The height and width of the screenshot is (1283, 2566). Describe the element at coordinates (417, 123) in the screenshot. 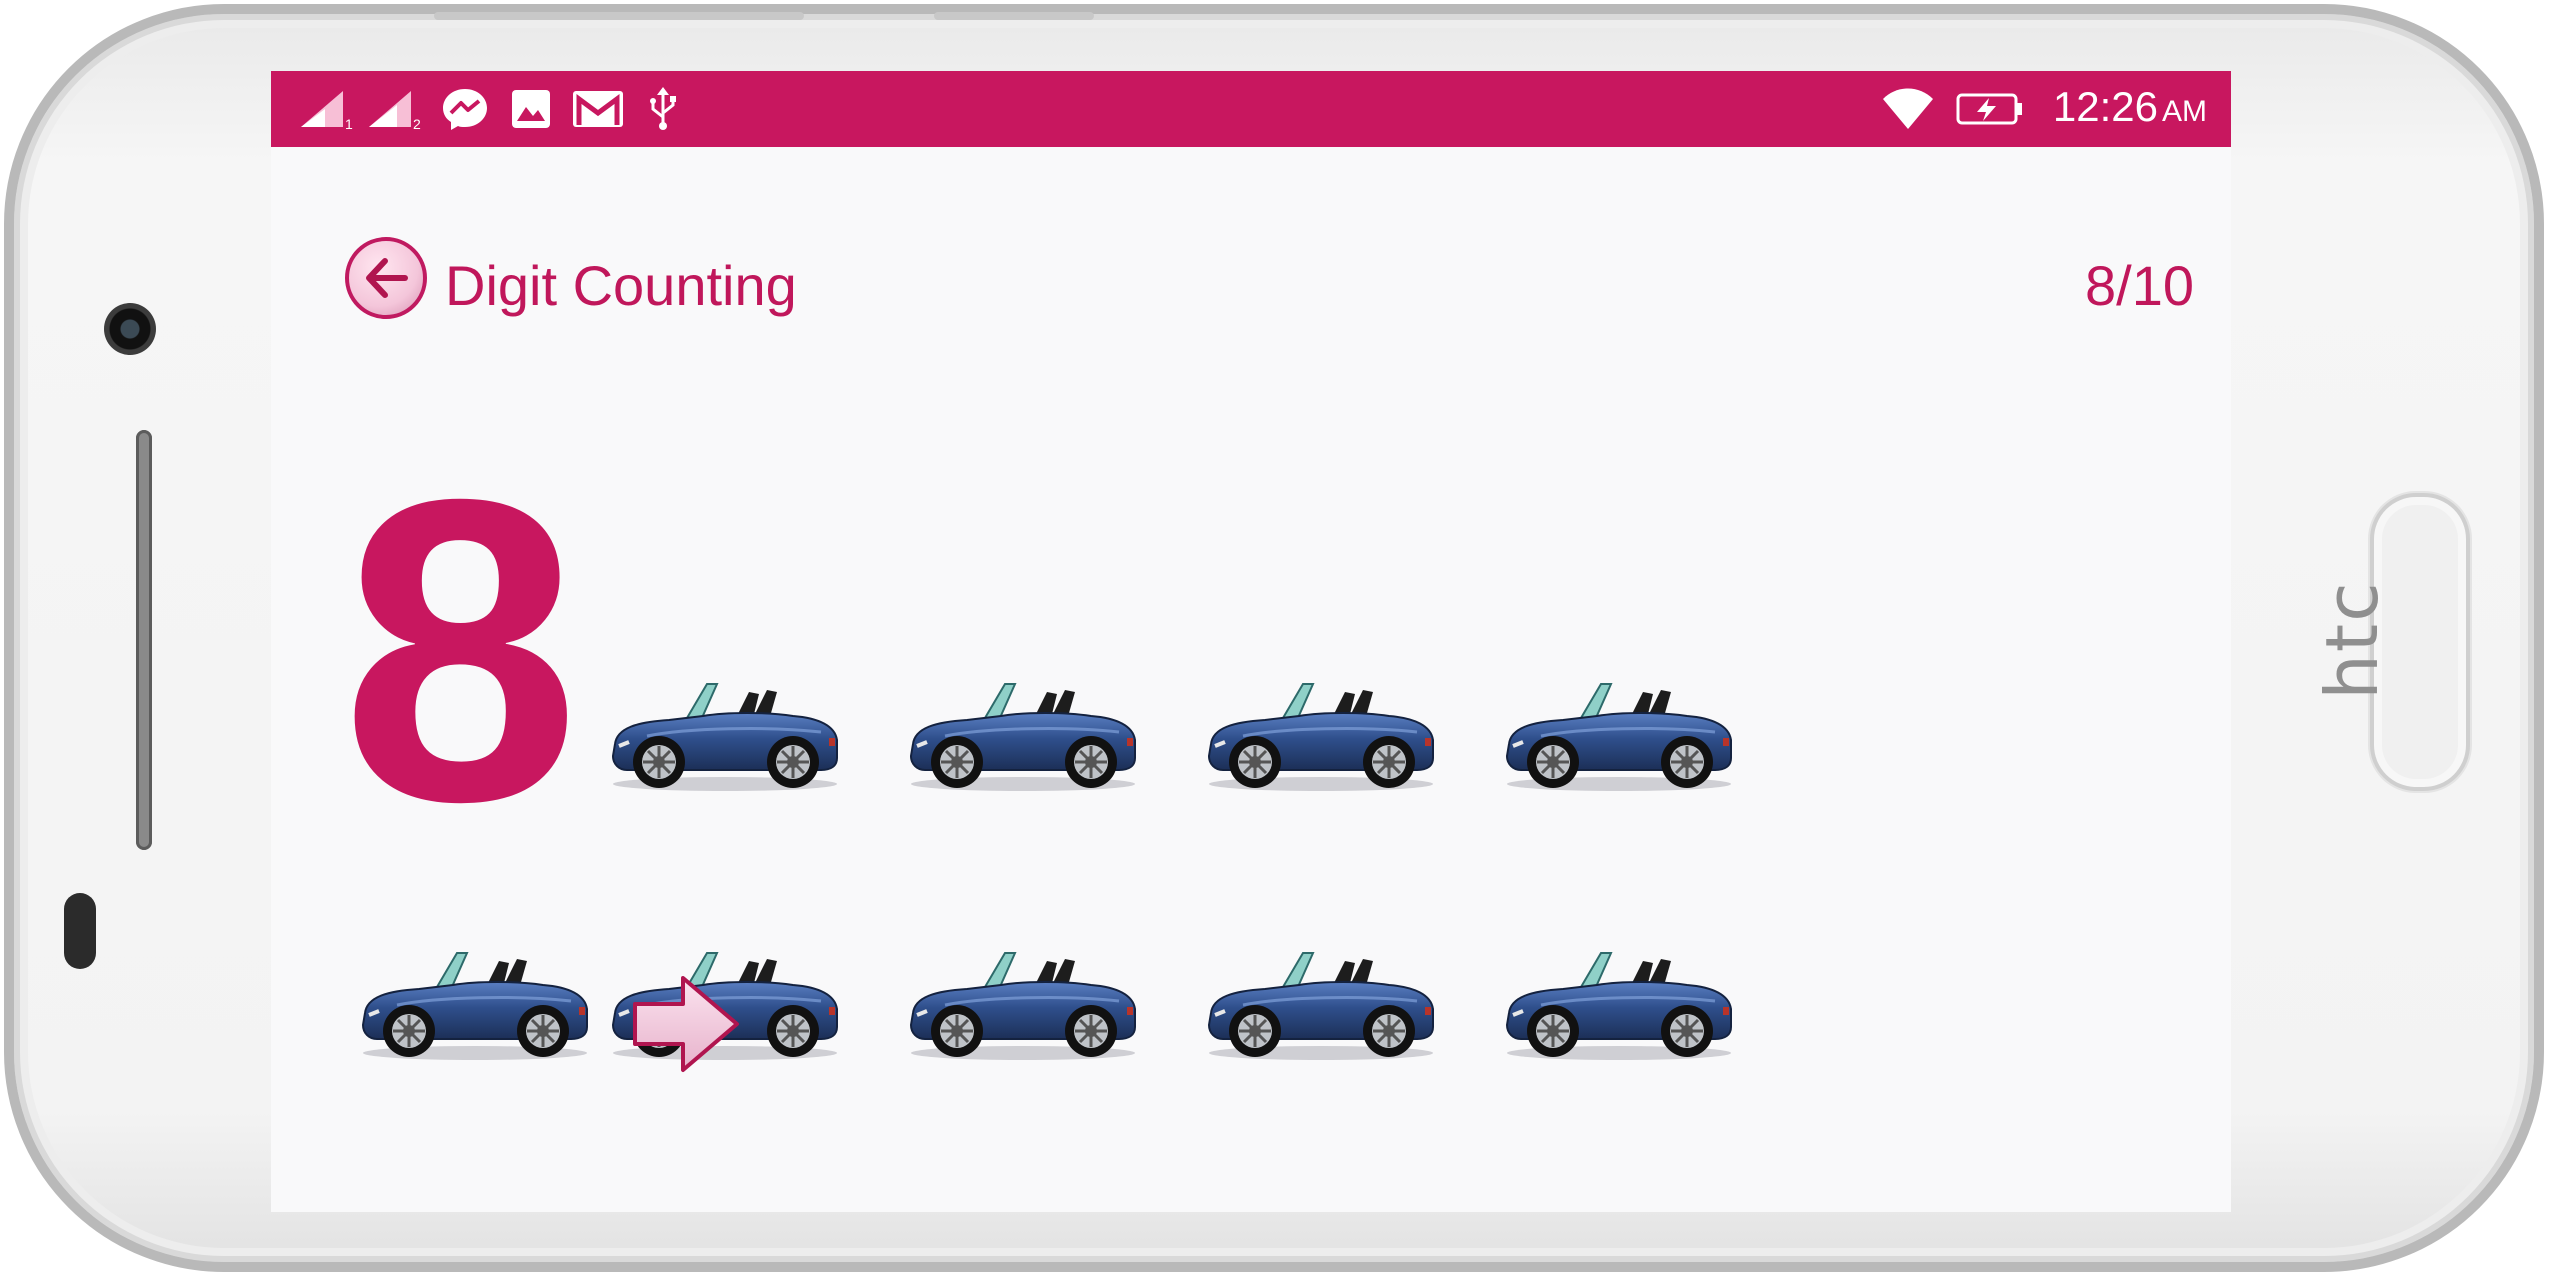

I see `sim2-label: 2` at that location.